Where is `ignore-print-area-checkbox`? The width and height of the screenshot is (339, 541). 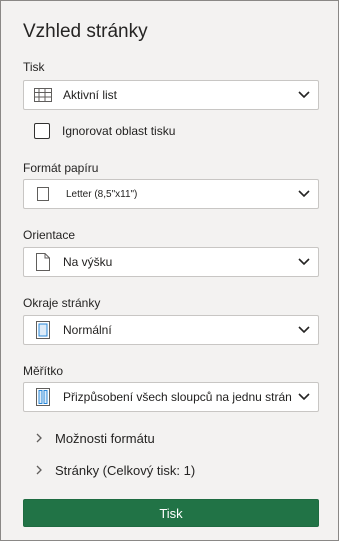
ignore-print-area-checkbox is located at coordinates (42, 131).